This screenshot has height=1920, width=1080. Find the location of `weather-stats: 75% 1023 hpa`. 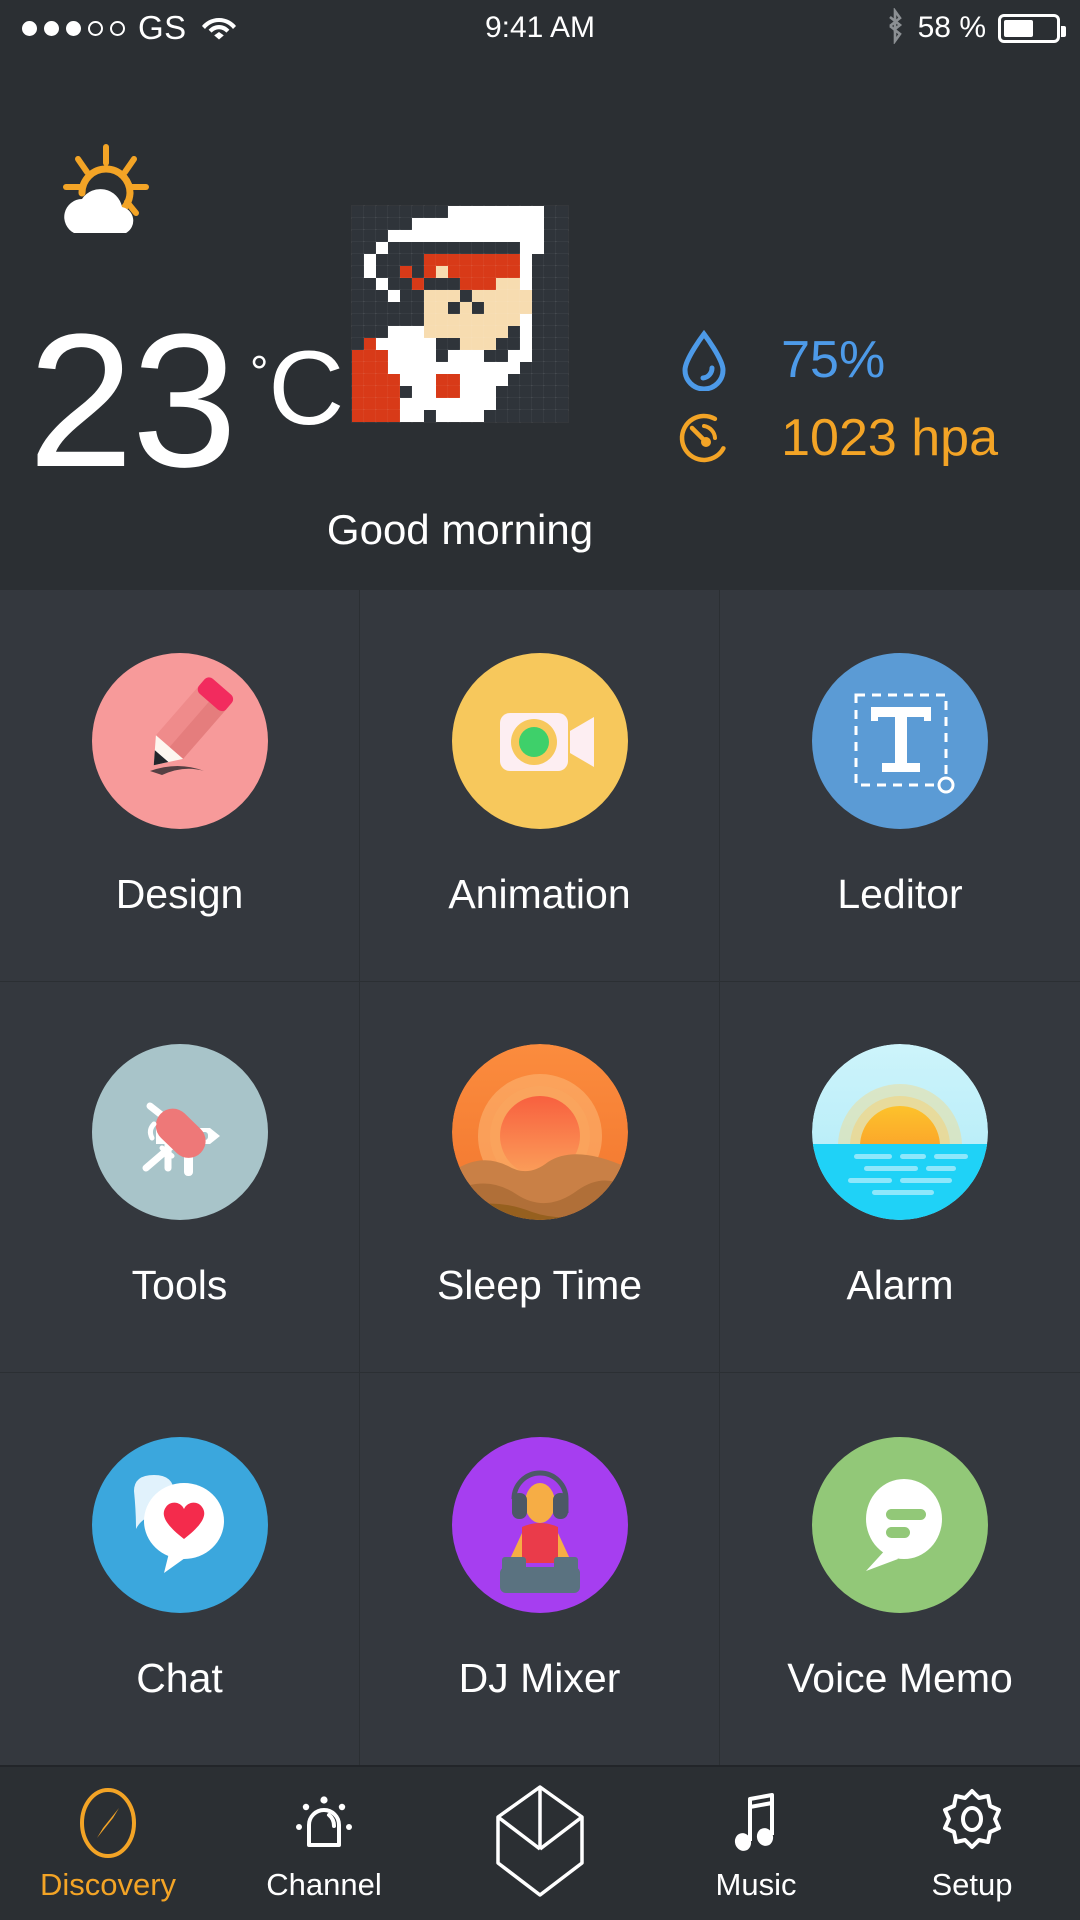

weather-stats: 75% 1023 hpa is located at coordinates (835, 399).